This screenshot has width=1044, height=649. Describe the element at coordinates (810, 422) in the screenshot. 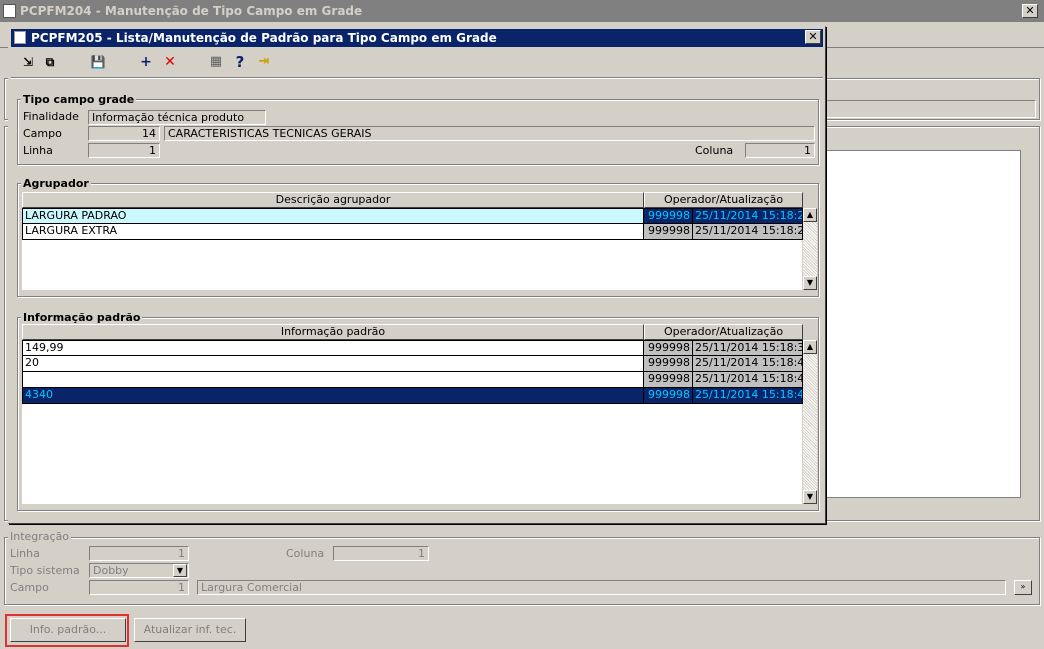

I see `informacao-scrollbar` at that location.